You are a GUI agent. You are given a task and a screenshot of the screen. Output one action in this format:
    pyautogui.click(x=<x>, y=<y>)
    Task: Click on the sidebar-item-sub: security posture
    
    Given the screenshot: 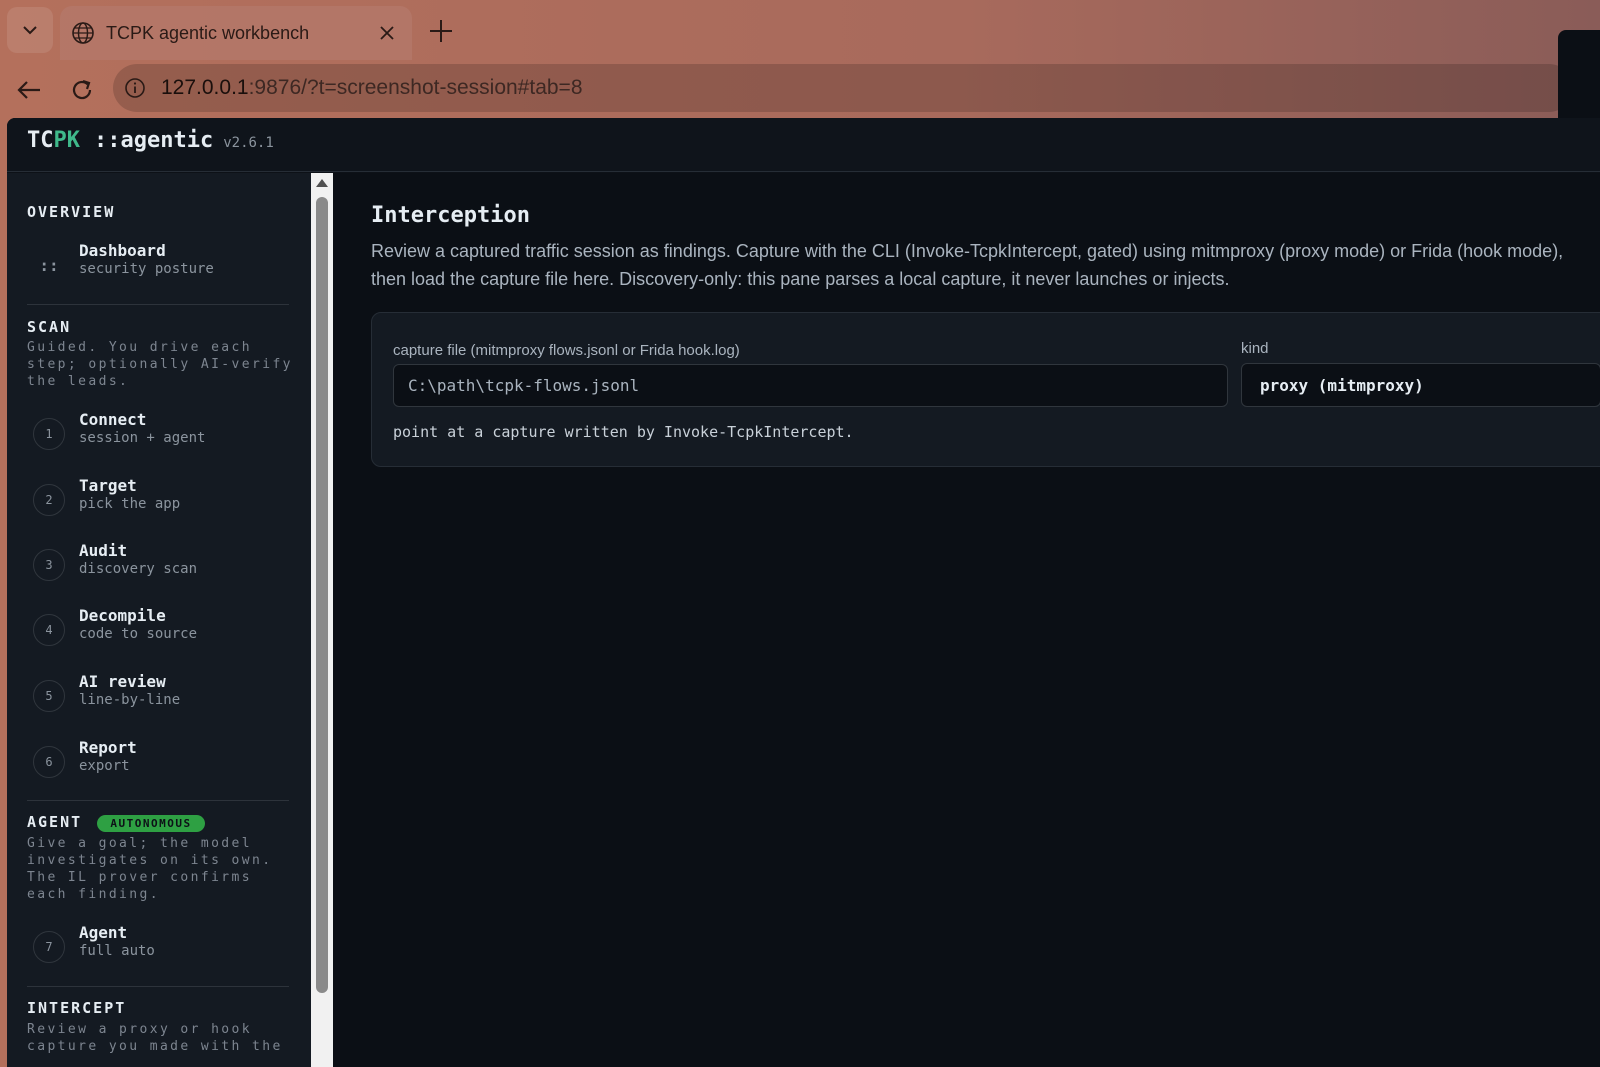 What is the action you would take?
    pyautogui.click(x=146, y=269)
    